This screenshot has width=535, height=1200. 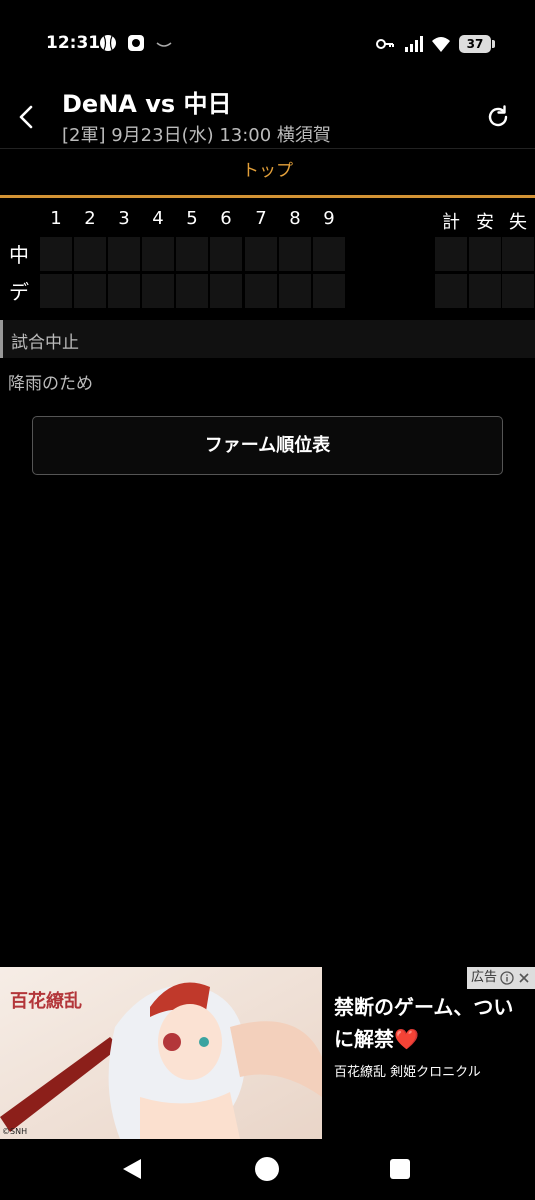 I want to click on status-bar: 12:31 37, so click(x=267, y=44).